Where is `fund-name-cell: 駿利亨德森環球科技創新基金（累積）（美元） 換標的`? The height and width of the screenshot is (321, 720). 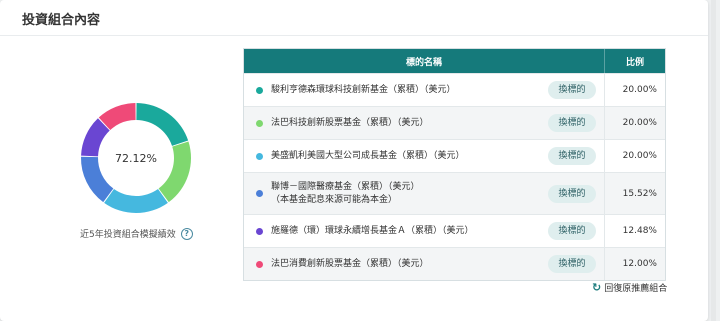
fund-name-cell: 駿利亨德森環球科技創新基金（累積）（美元） 換標的 is located at coordinates (424, 90).